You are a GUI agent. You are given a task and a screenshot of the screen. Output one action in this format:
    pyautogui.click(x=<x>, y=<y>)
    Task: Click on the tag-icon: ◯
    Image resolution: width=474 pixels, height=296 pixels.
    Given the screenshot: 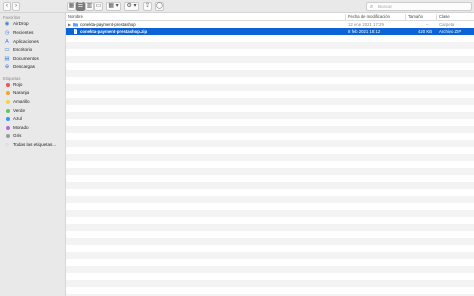 What is the action you would take?
    pyautogui.click(x=159, y=6)
    